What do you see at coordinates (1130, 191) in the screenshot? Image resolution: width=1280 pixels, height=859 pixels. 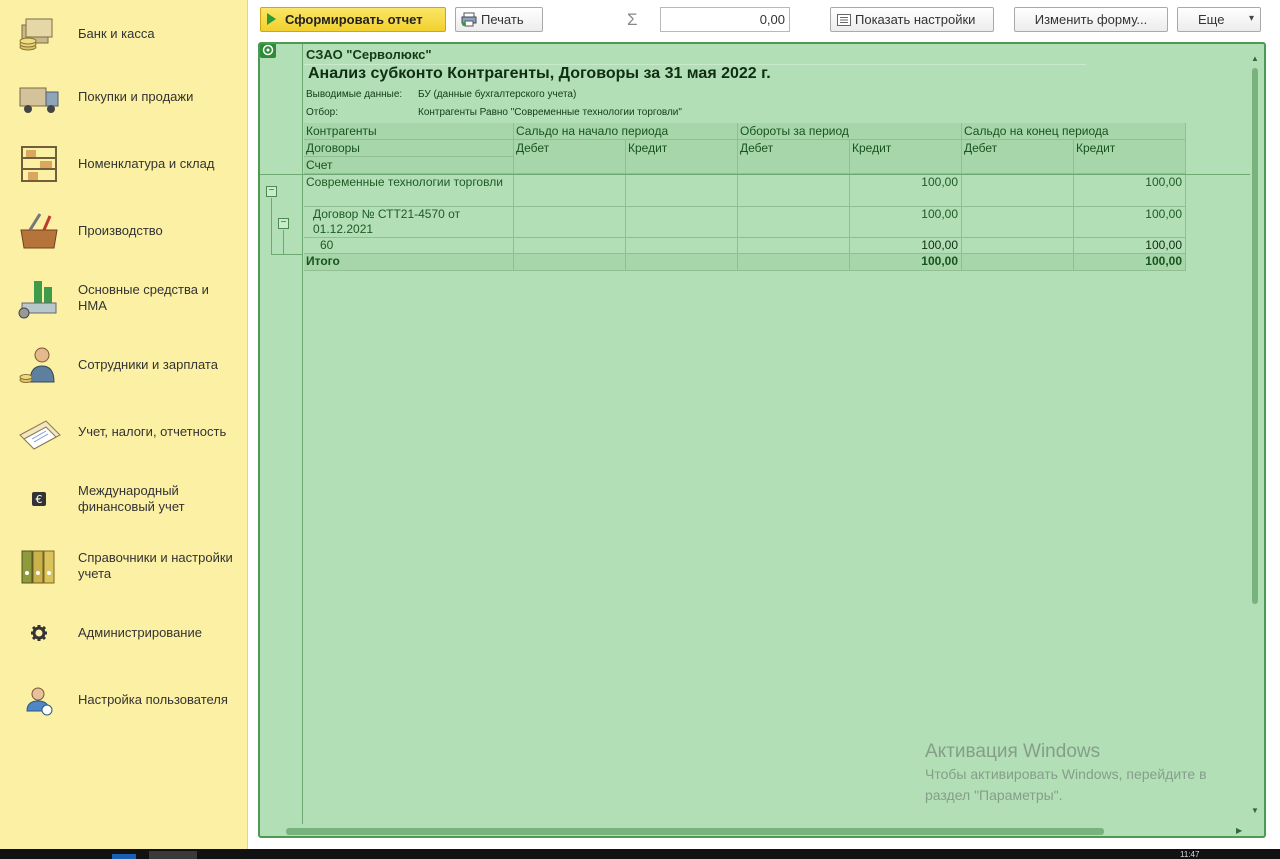 I see `row-counterparty-close-ct: 100,00` at bounding box center [1130, 191].